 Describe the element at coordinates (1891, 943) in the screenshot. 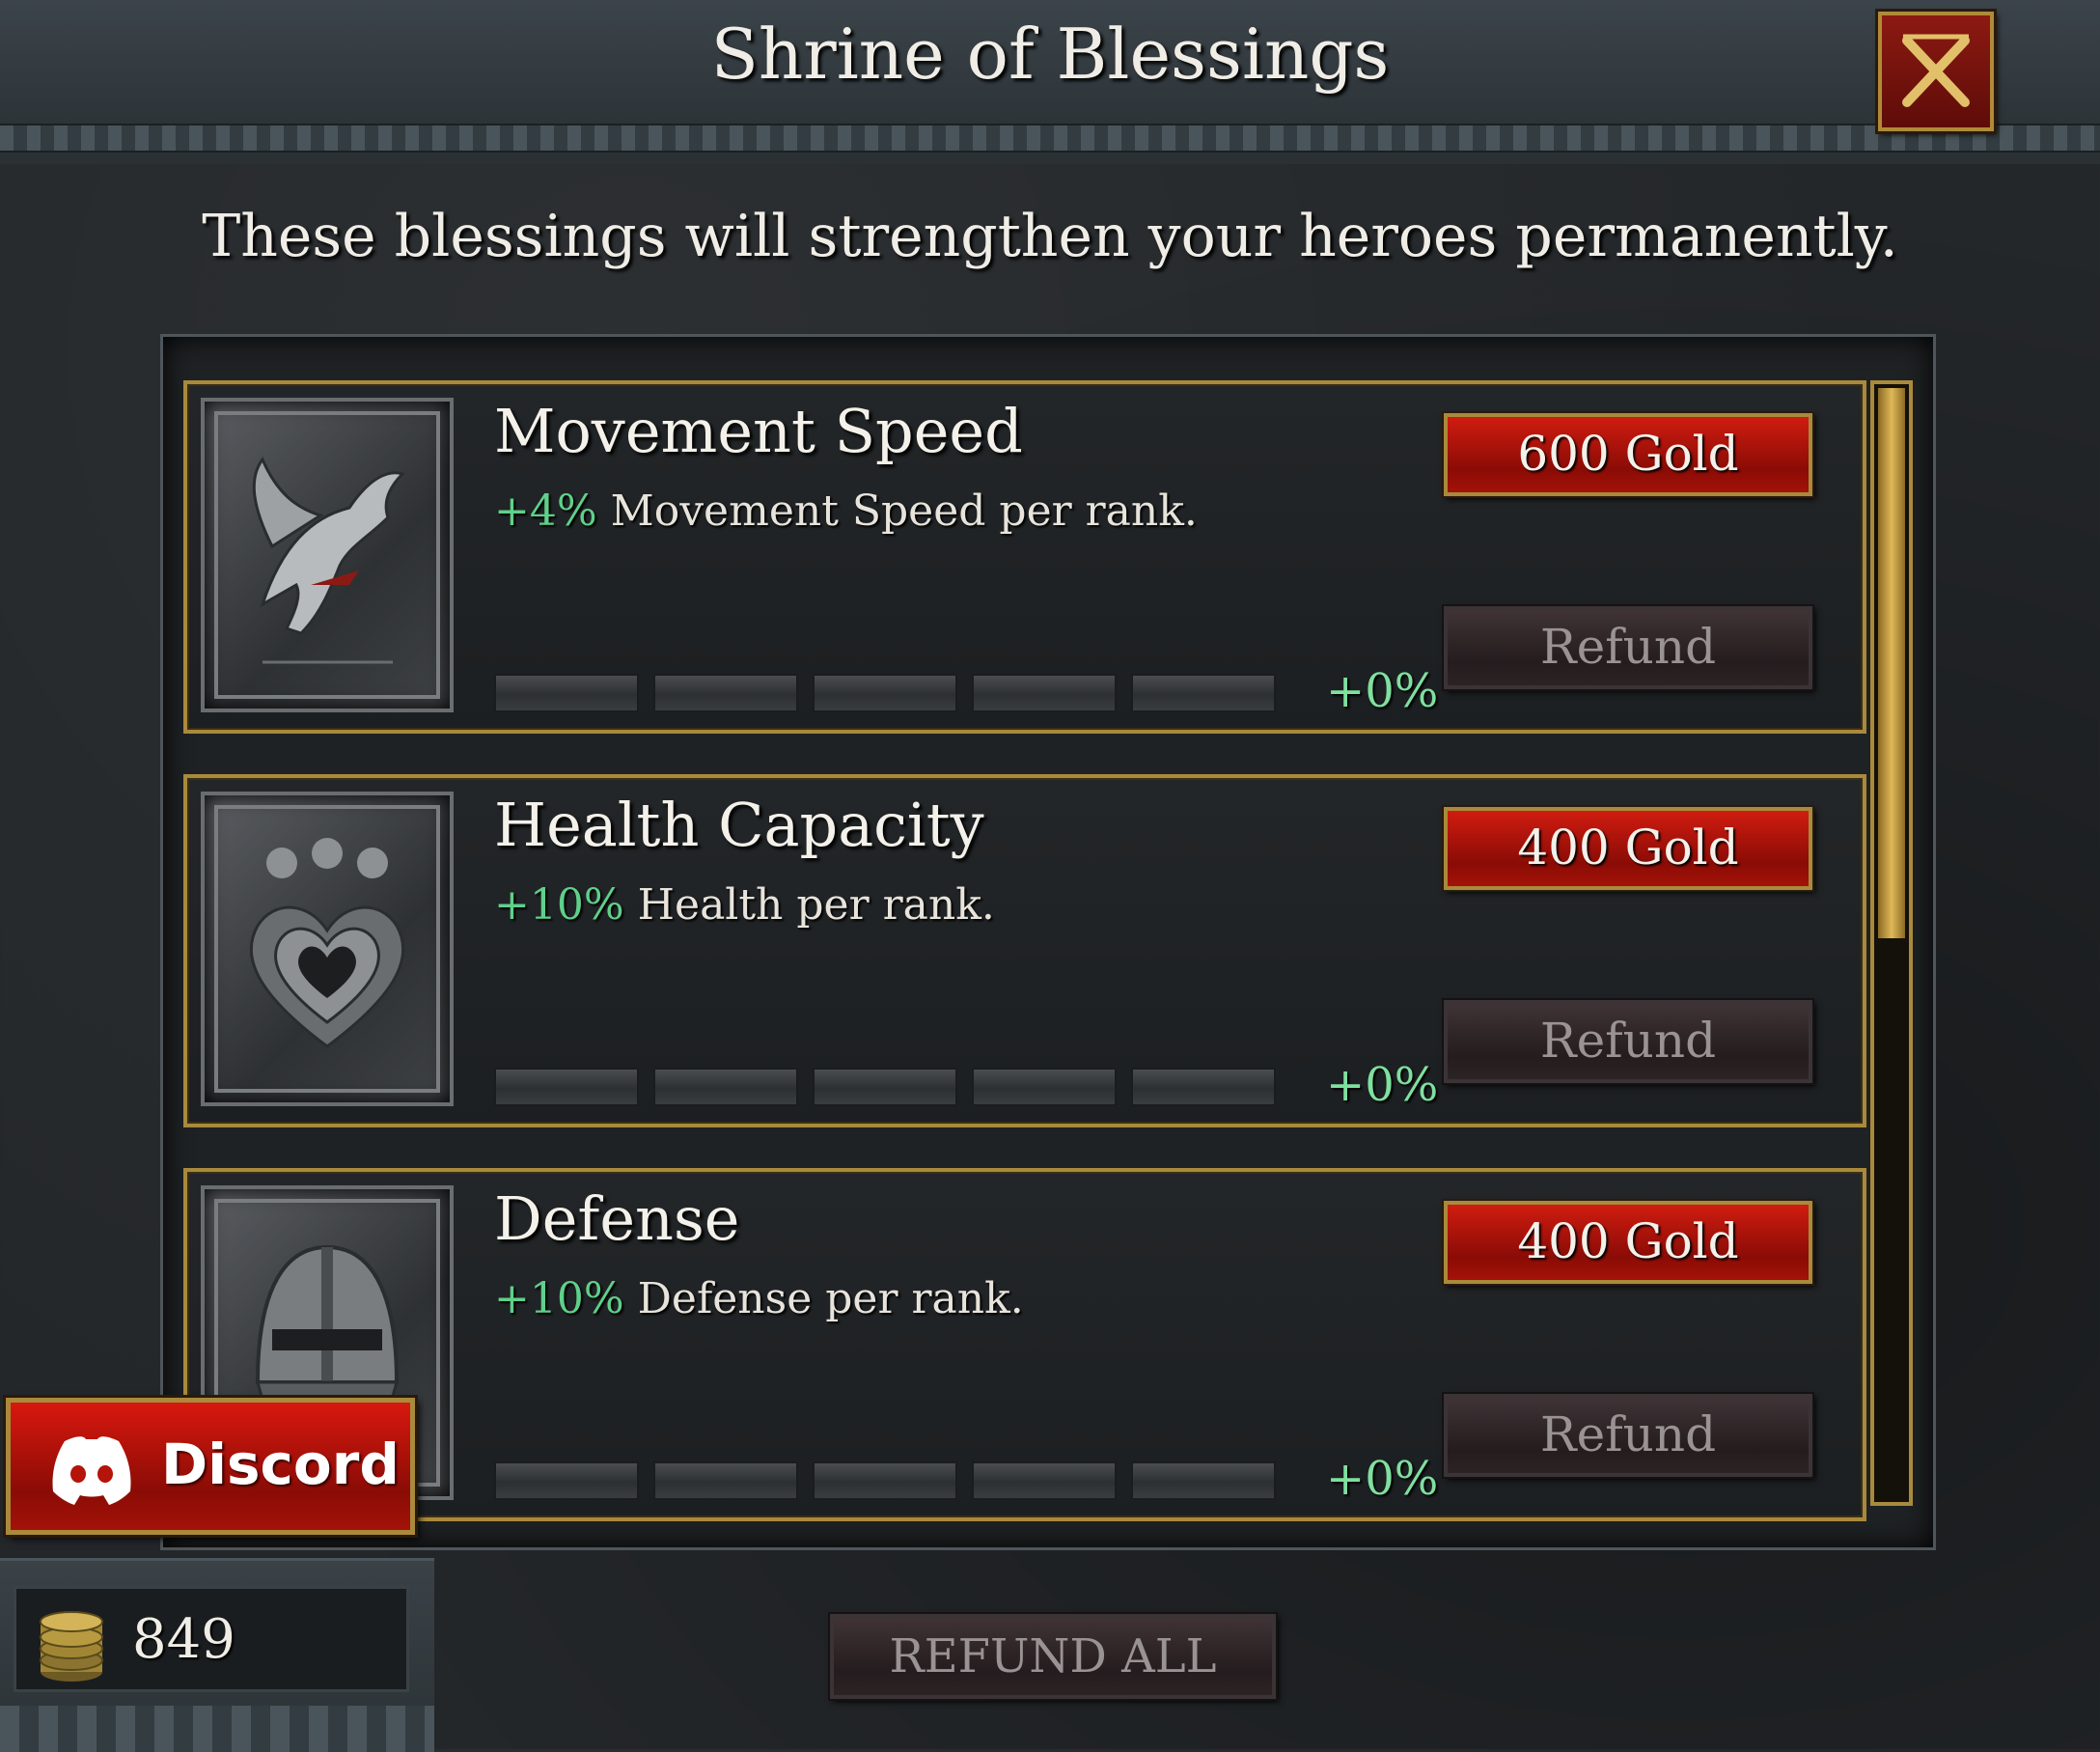

I see `scrollbar` at that location.